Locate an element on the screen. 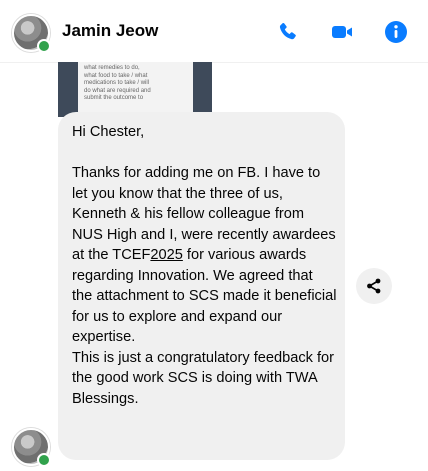 The width and height of the screenshot is (428, 471). attachment-line: what food to take / what is located at coordinates (116, 75).